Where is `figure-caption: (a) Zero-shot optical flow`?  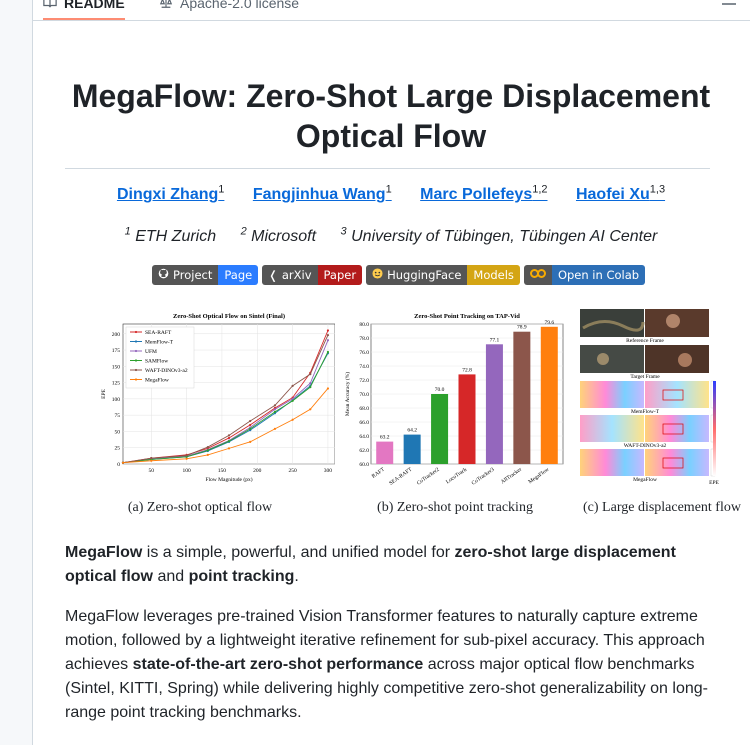 figure-caption: (a) Zero-shot optical flow is located at coordinates (200, 507).